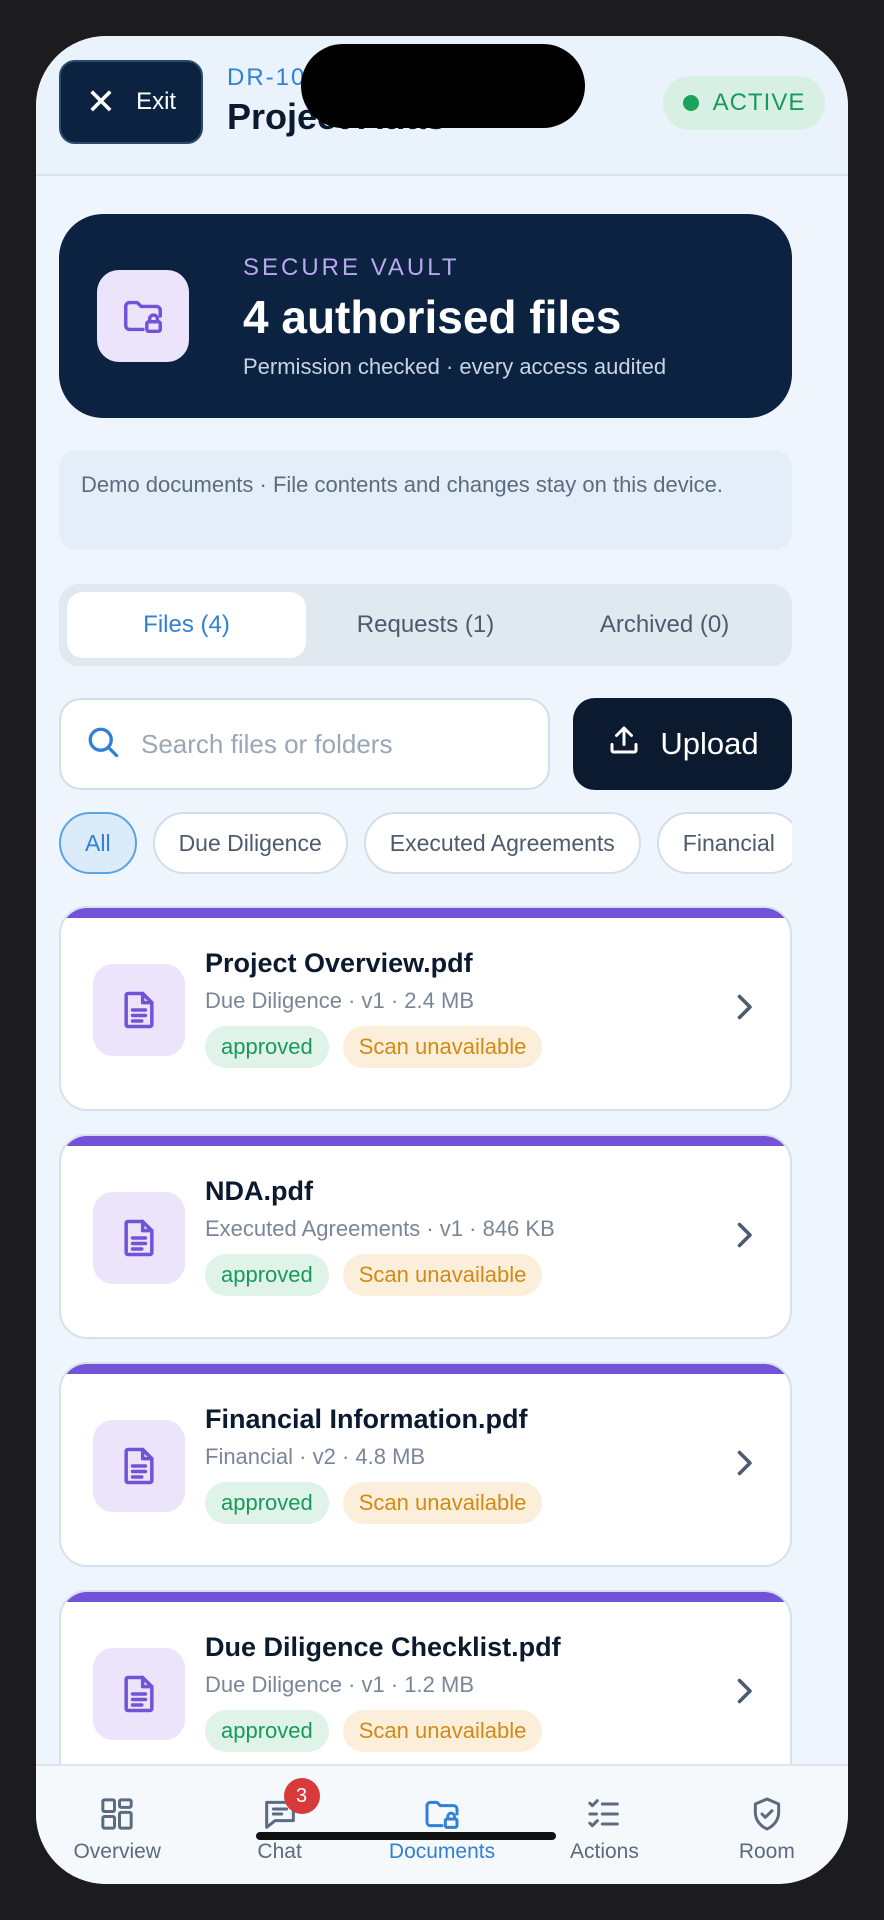 Image resolution: width=884 pixels, height=1920 pixels. What do you see at coordinates (604, 1813) in the screenshot?
I see `checklist-icon` at bounding box center [604, 1813].